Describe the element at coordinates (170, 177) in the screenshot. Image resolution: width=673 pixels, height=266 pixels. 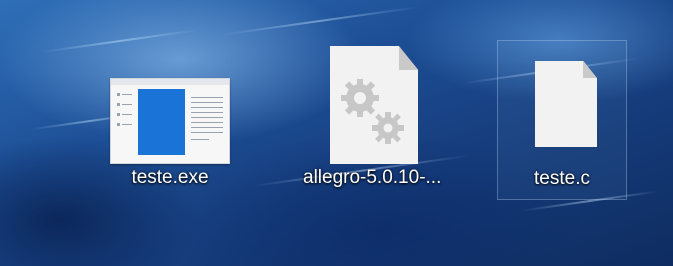
I see `icon-label: teste.exe` at that location.